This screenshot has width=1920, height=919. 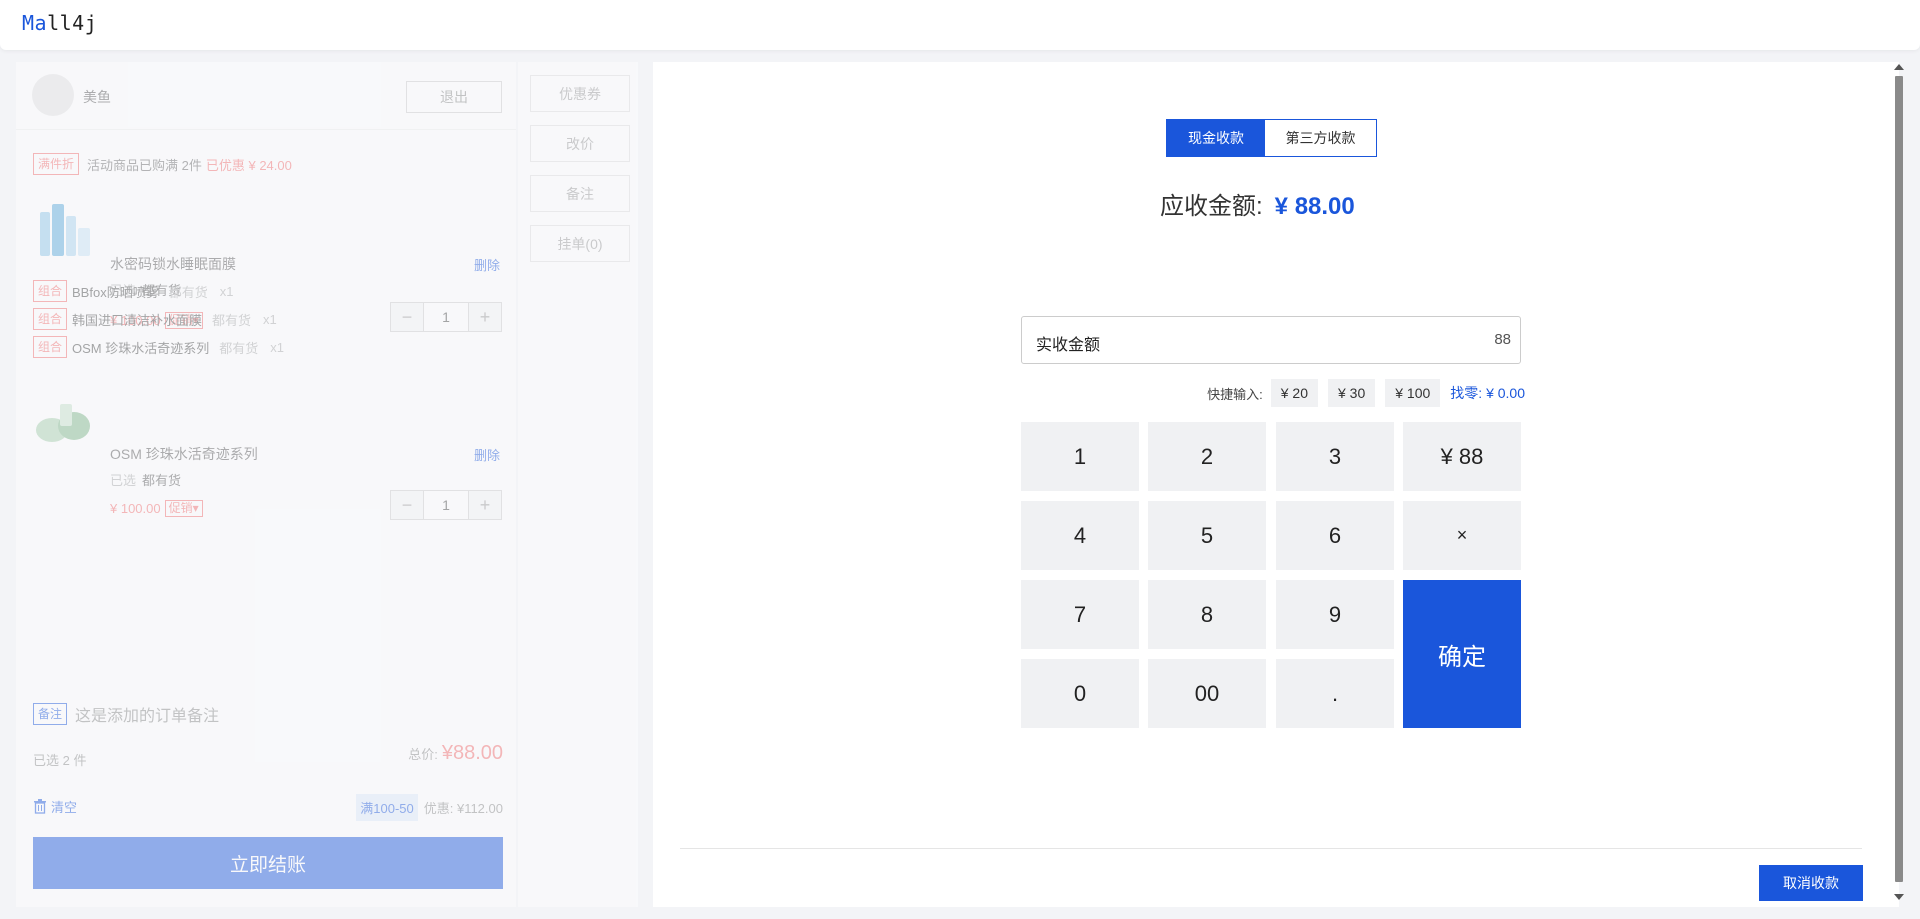 What do you see at coordinates (173, 264) in the screenshot?
I see `item-name: 水密码锁水睡眠面膜` at bounding box center [173, 264].